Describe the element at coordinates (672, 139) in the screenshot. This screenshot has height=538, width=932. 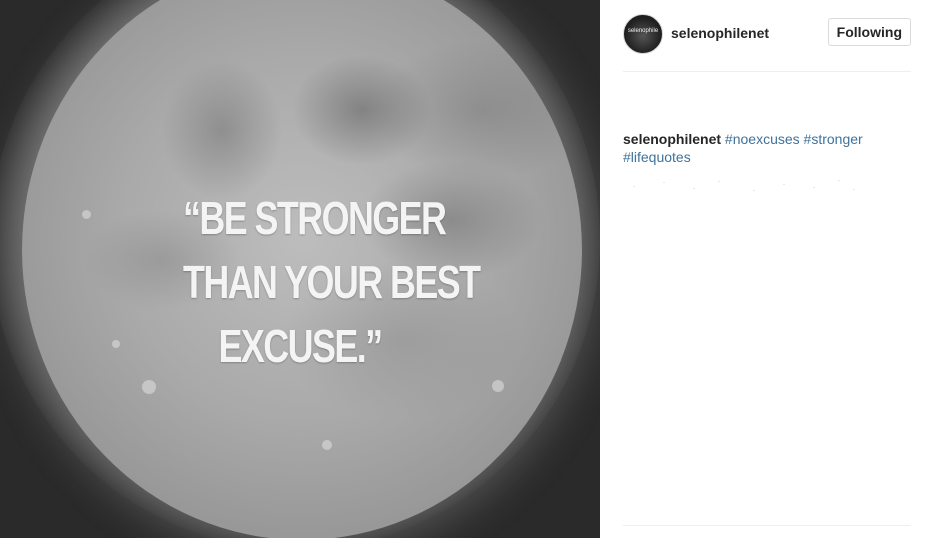
I see `caption-username: selenophilenet` at that location.